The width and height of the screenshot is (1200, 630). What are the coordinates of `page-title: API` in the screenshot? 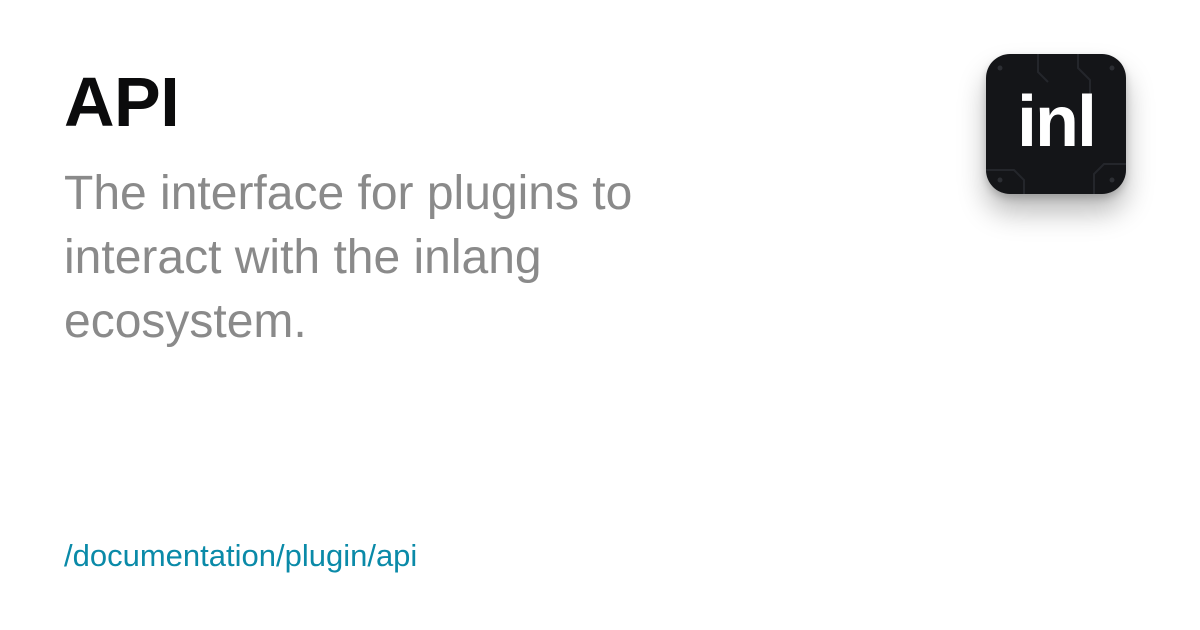 It's located at (122, 102).